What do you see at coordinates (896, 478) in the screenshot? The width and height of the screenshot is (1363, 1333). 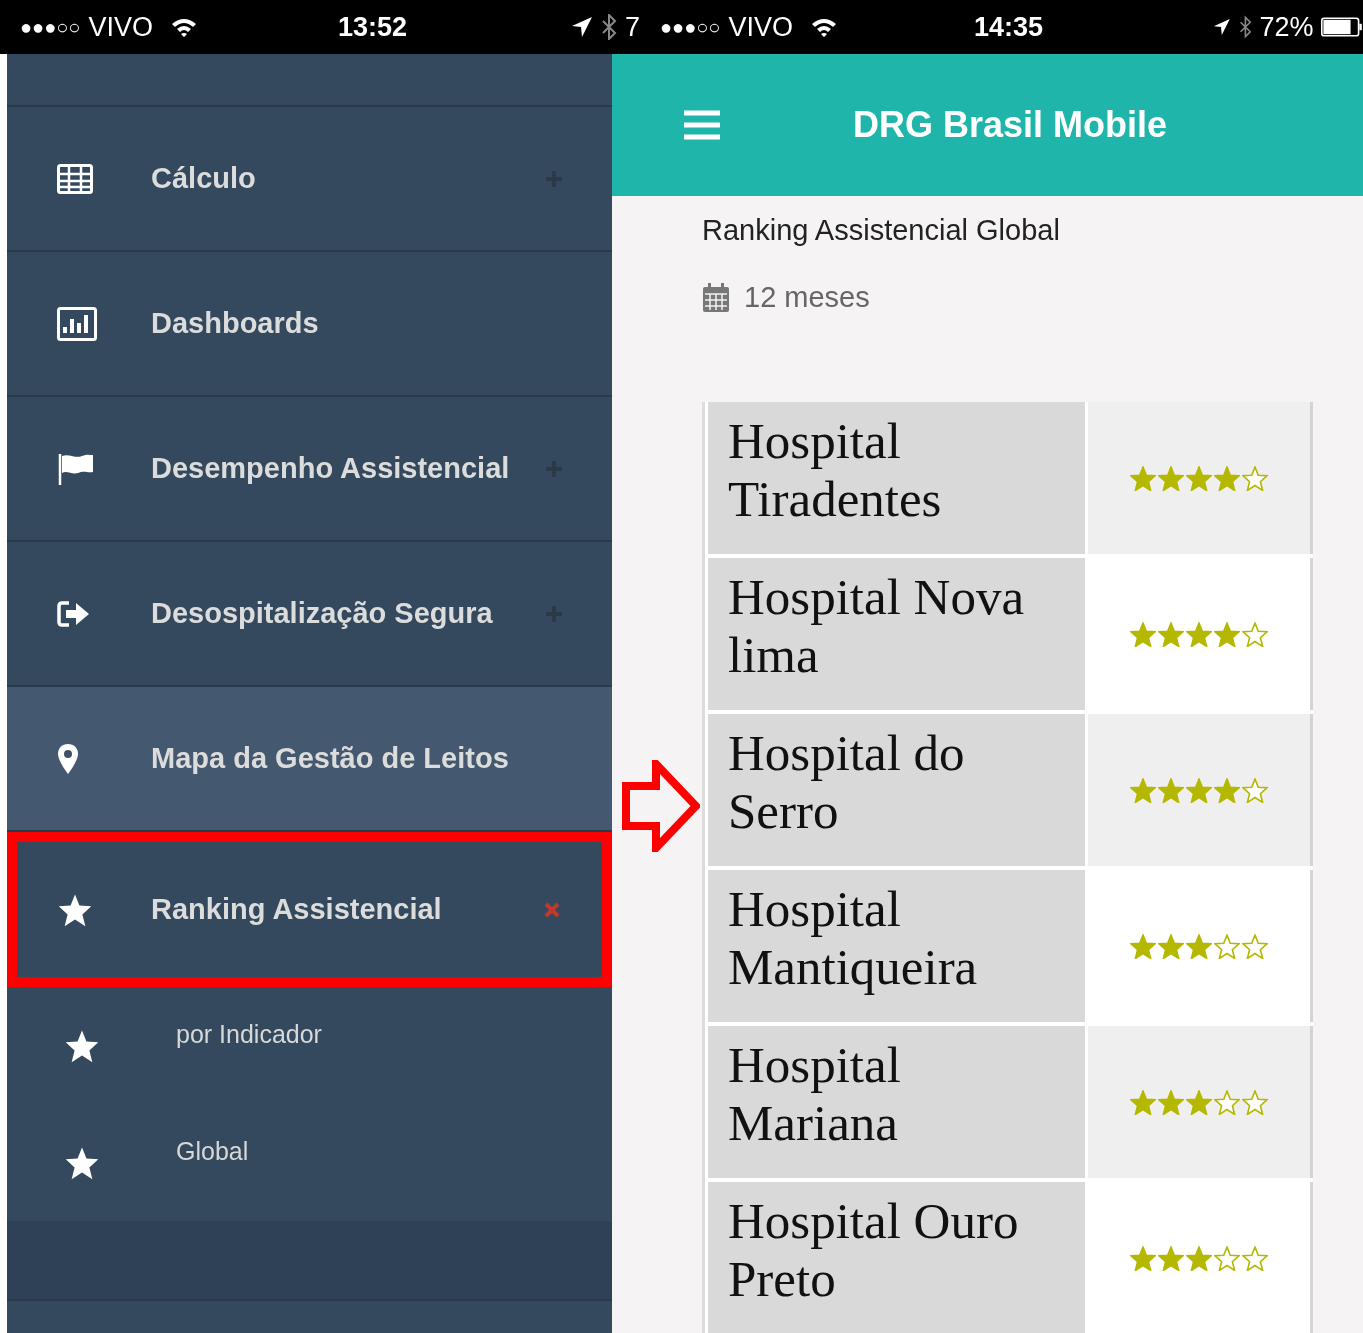 I see `hospital-name: Hospital Tiradentes` at bounding box center [896, 478].